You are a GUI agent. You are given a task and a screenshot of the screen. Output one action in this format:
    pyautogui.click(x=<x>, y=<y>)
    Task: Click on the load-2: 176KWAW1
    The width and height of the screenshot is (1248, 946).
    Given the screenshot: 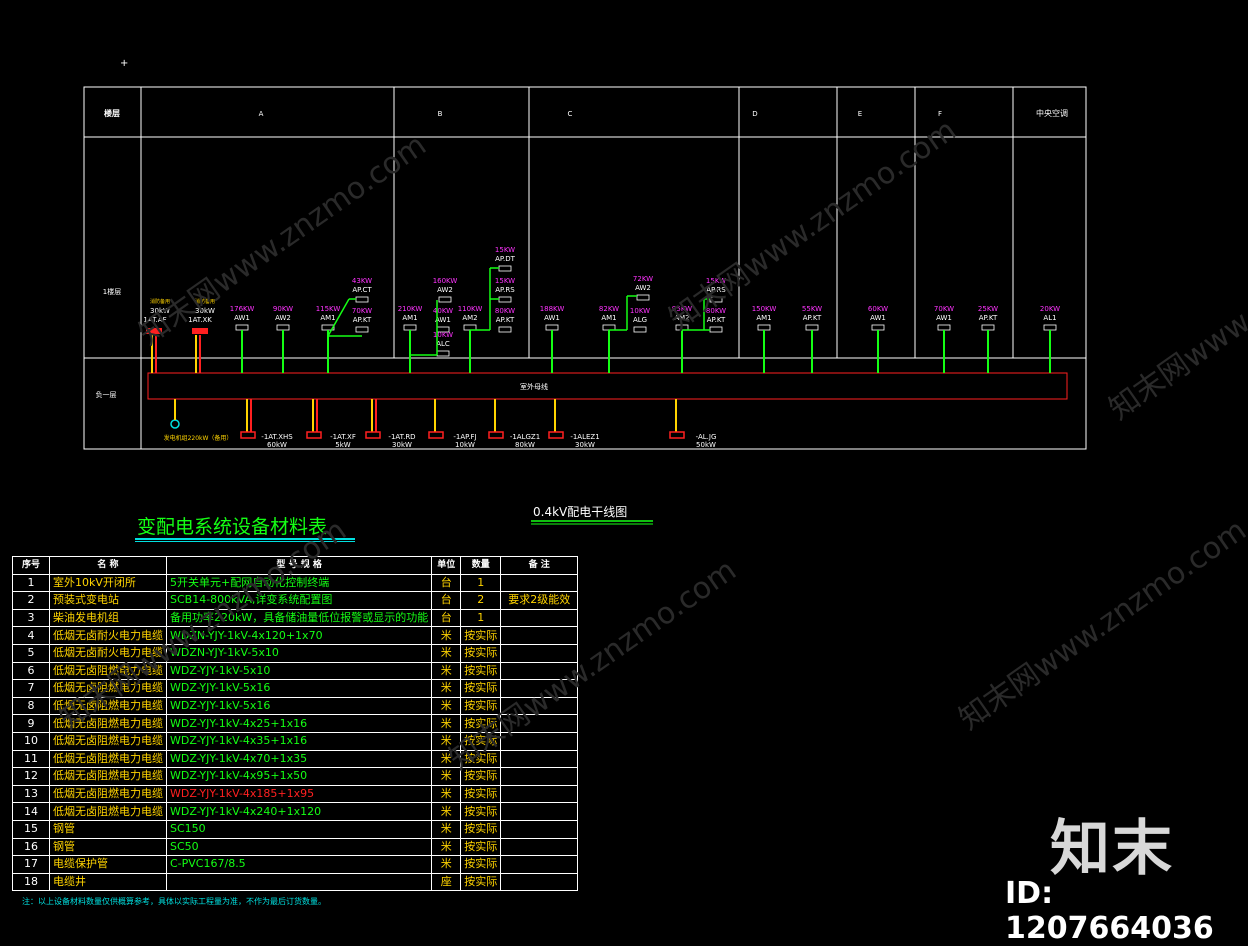 What is the action you would take?
    pyautogui.click(x=242, y=339)
    